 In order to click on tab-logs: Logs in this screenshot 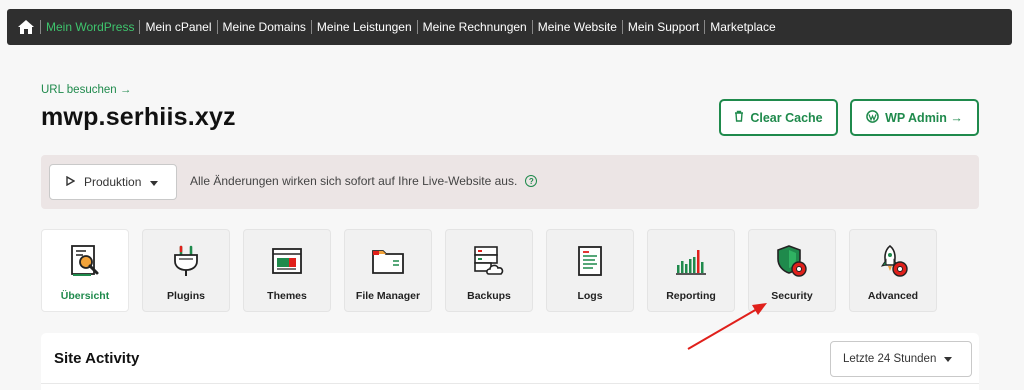, I will do `click(590, 270)`.